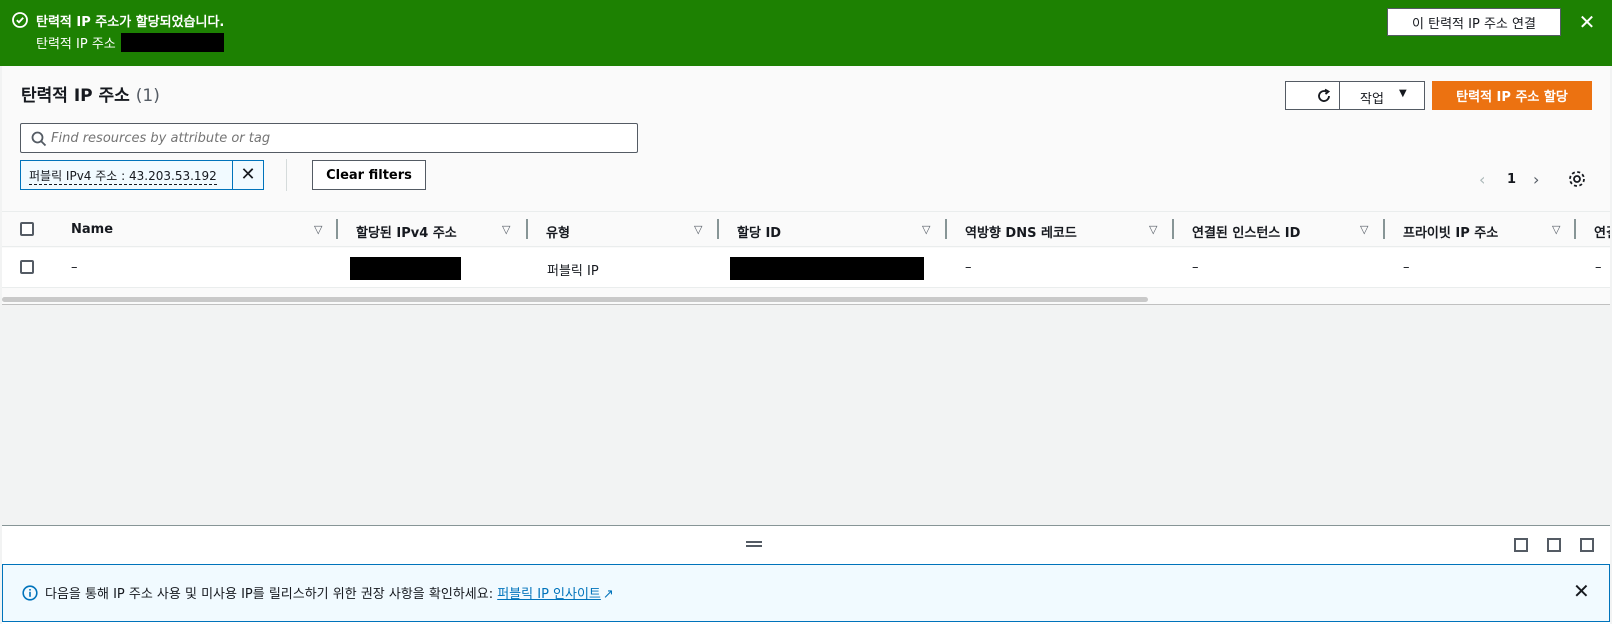  I want to click on next-page-icon: ›, so click(1536, 179).